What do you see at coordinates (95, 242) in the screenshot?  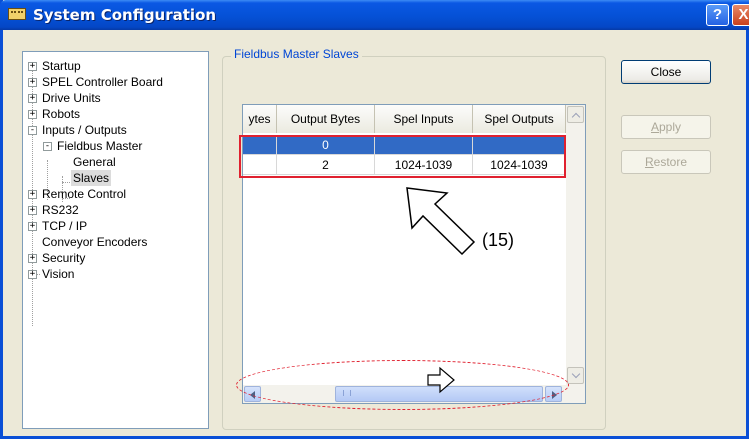 I see `tree-item-label: Conveyor Encoders` at bounding box center [95, 242].